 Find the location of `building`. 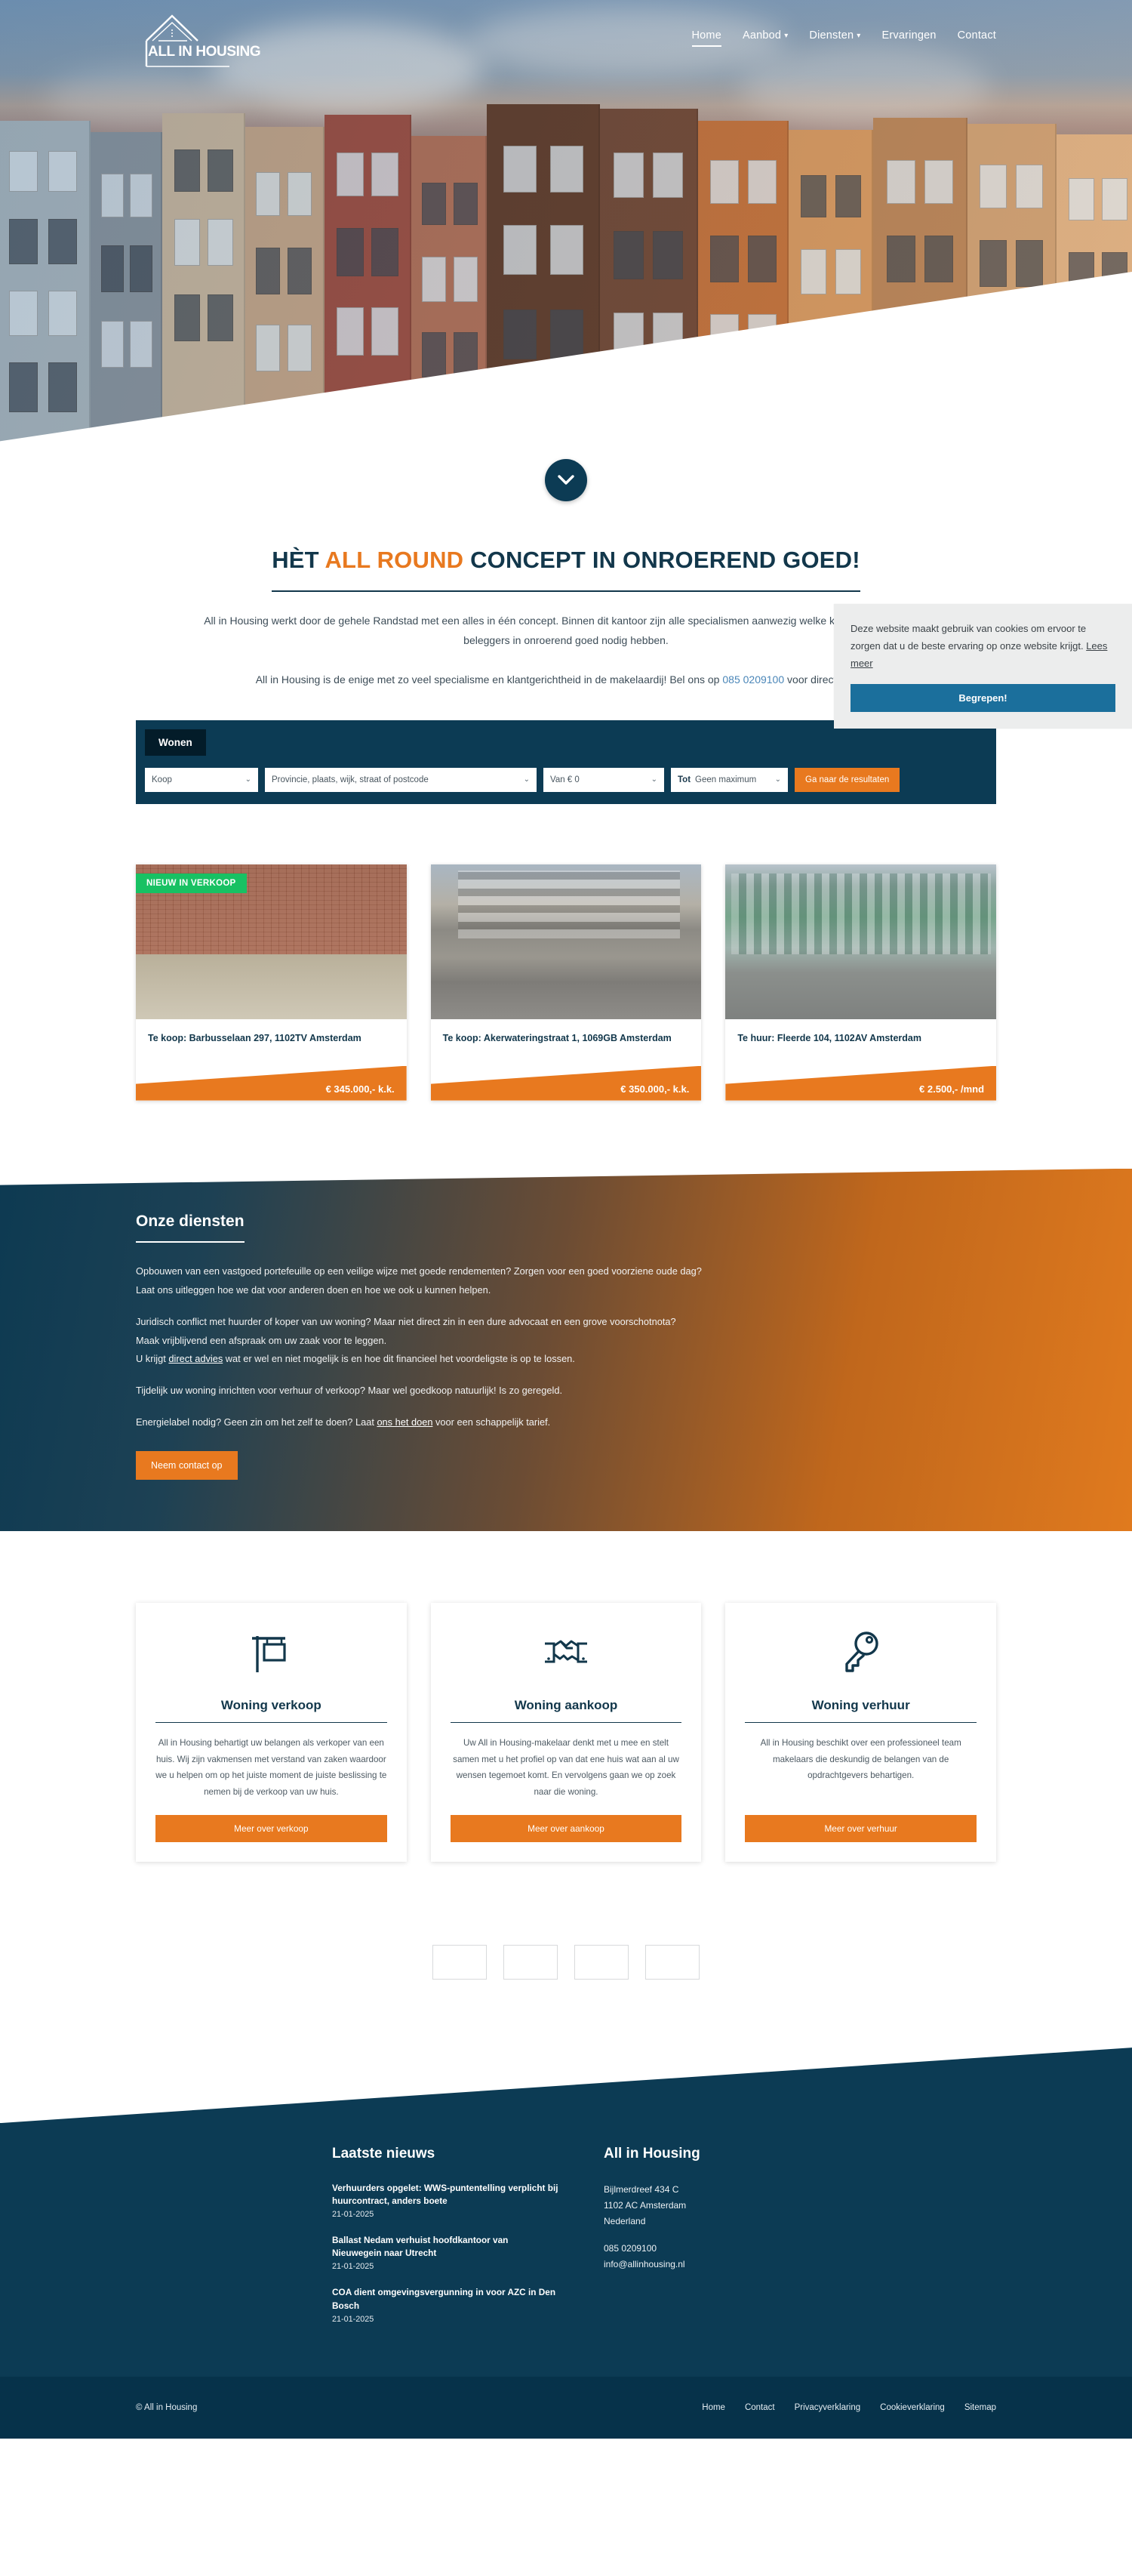

building is located at coordinates (46, 298).